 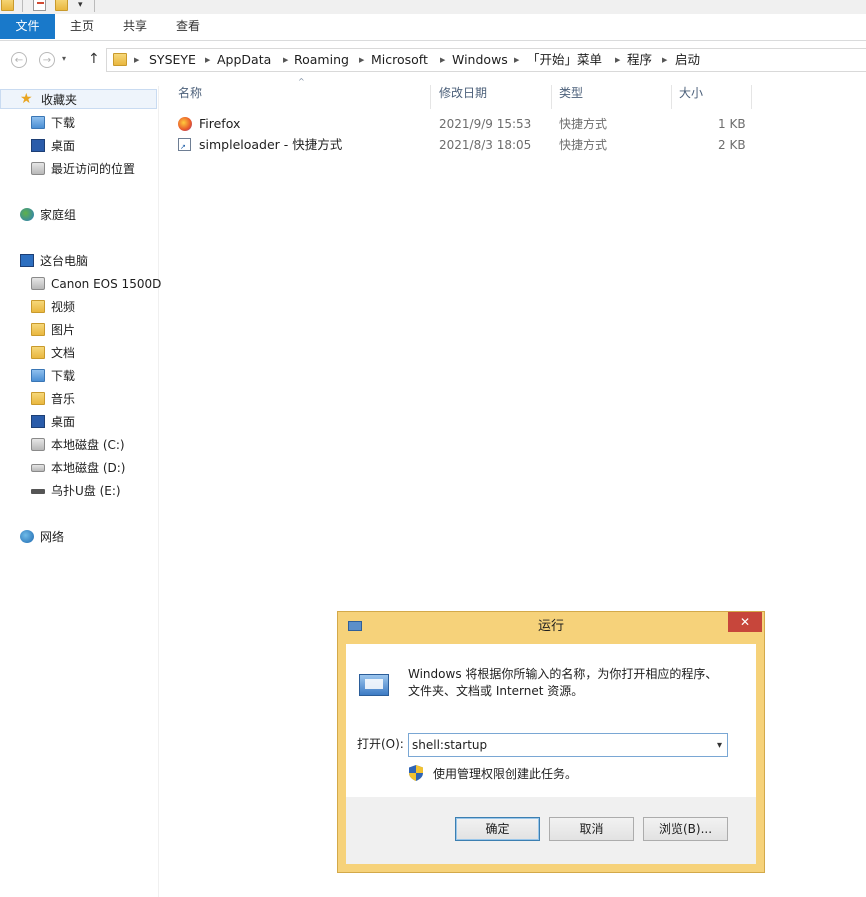 What do you see at coordinates (691, 93) in the screenshot?
I see `column-header-size: 大小` at bounding box center [691, 93].